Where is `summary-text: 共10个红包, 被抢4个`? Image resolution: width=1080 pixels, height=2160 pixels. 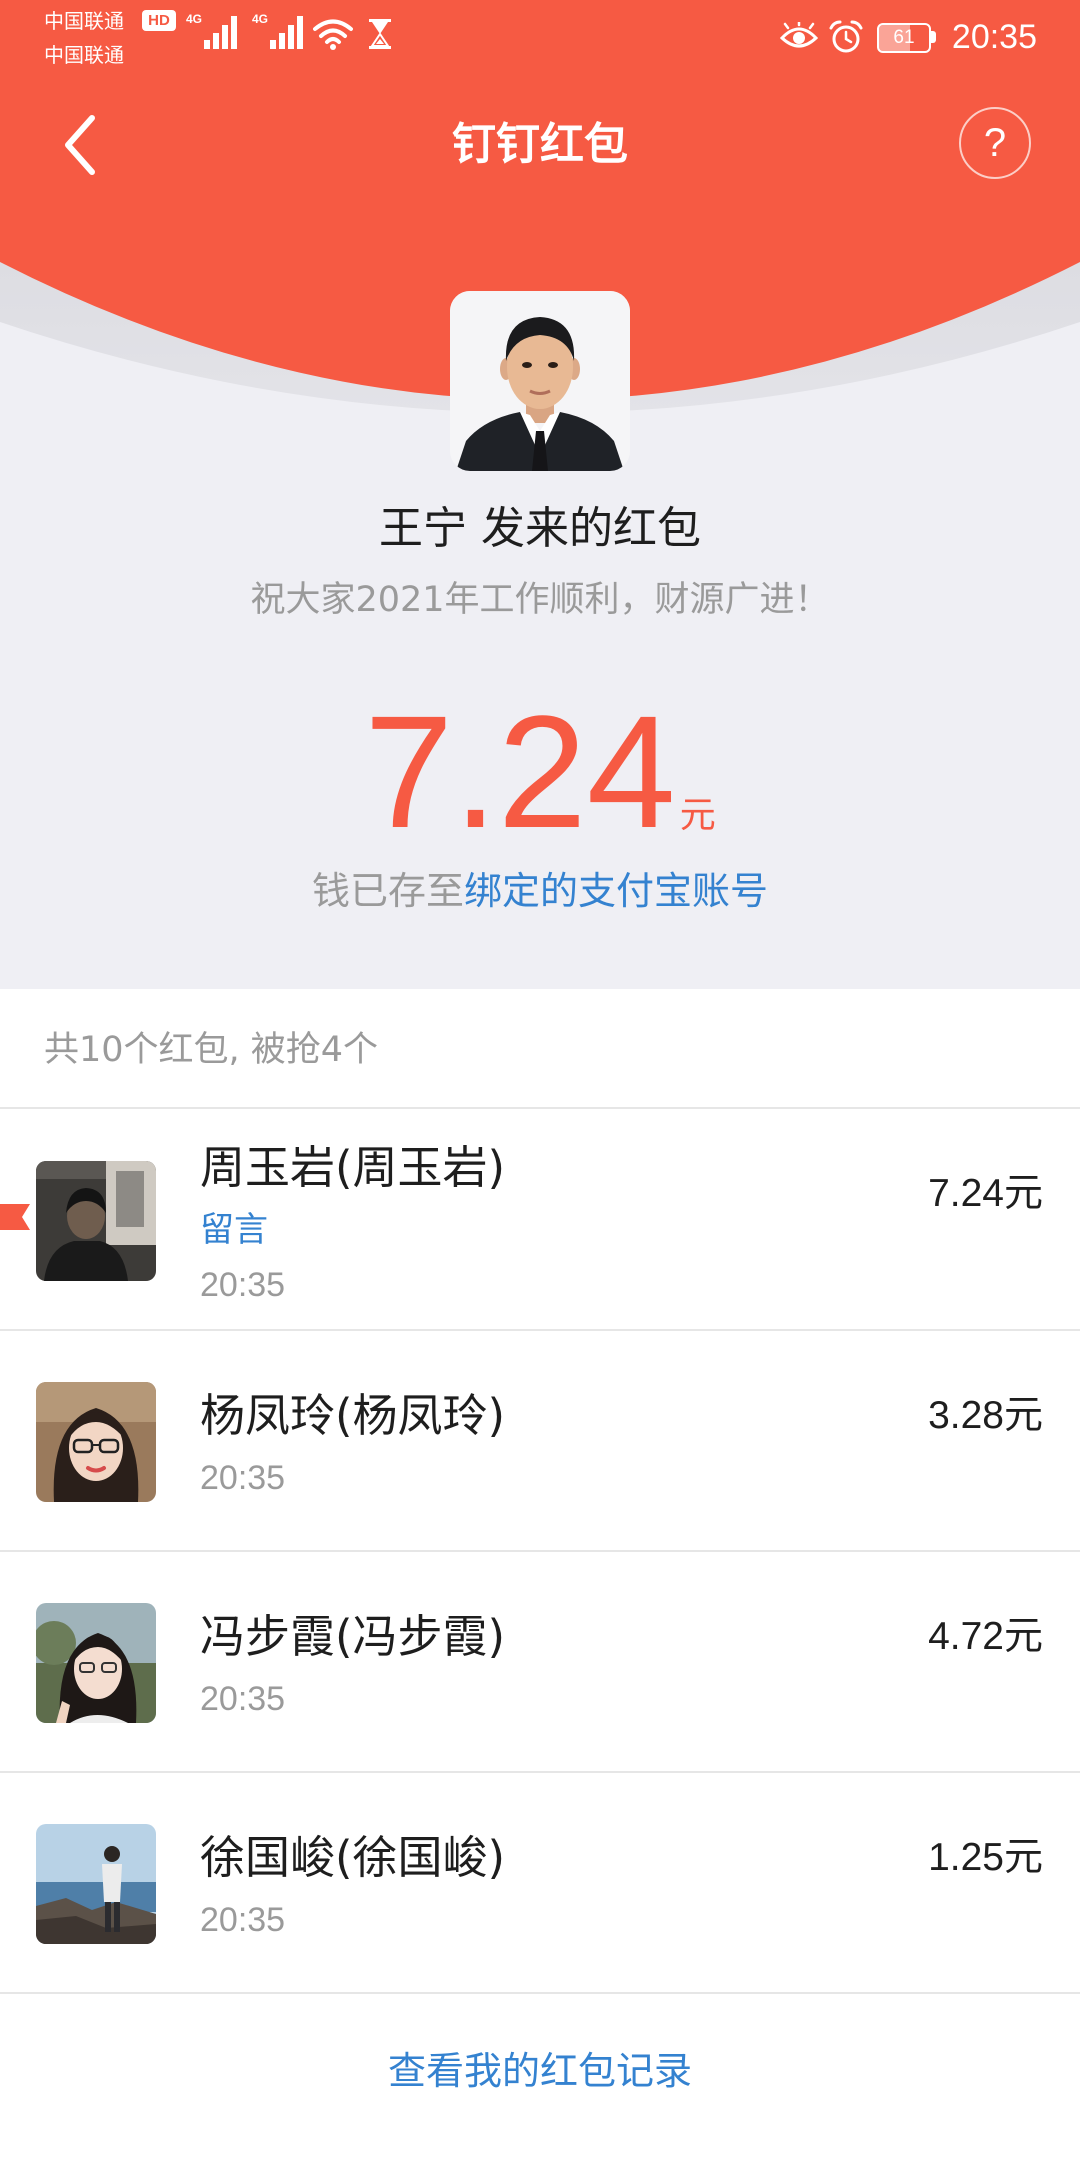
summary-text: 共10个红包, 被抢4个 is located at coordinates (211, 1050).